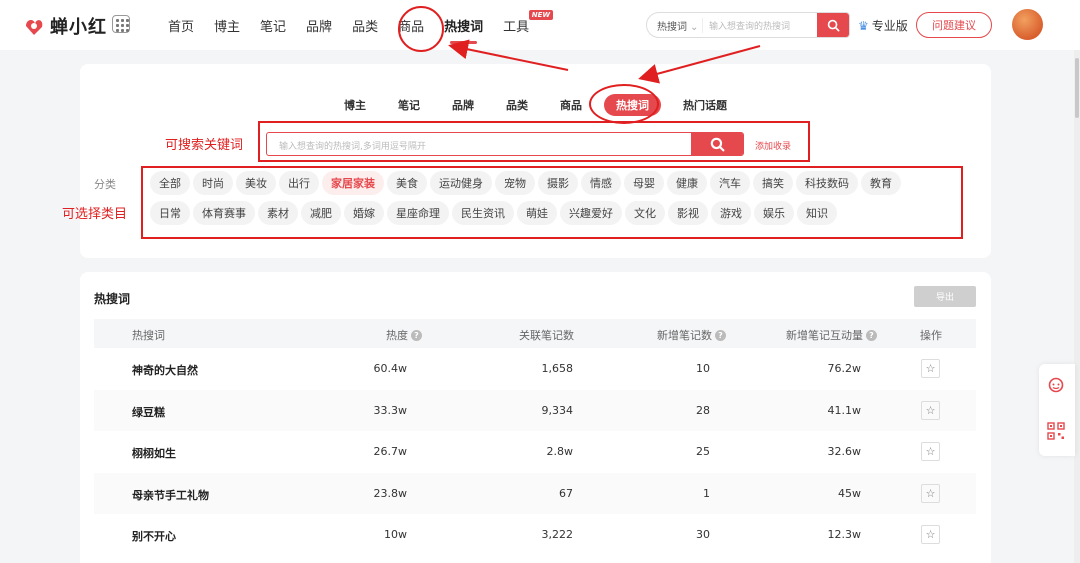 This screenshot has width=1080, height=563. I want to click on annotation-box-categories, so click(552, 202).